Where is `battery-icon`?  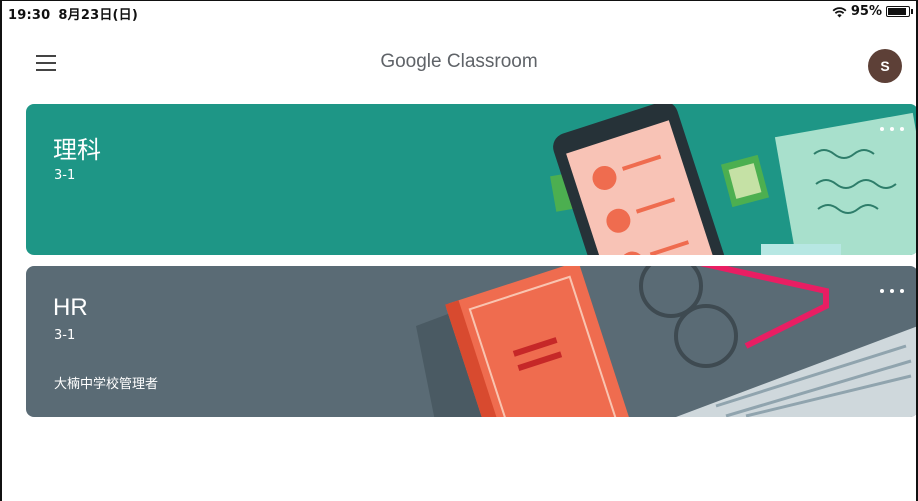
battery-icon is located at coordinates (899, 11).